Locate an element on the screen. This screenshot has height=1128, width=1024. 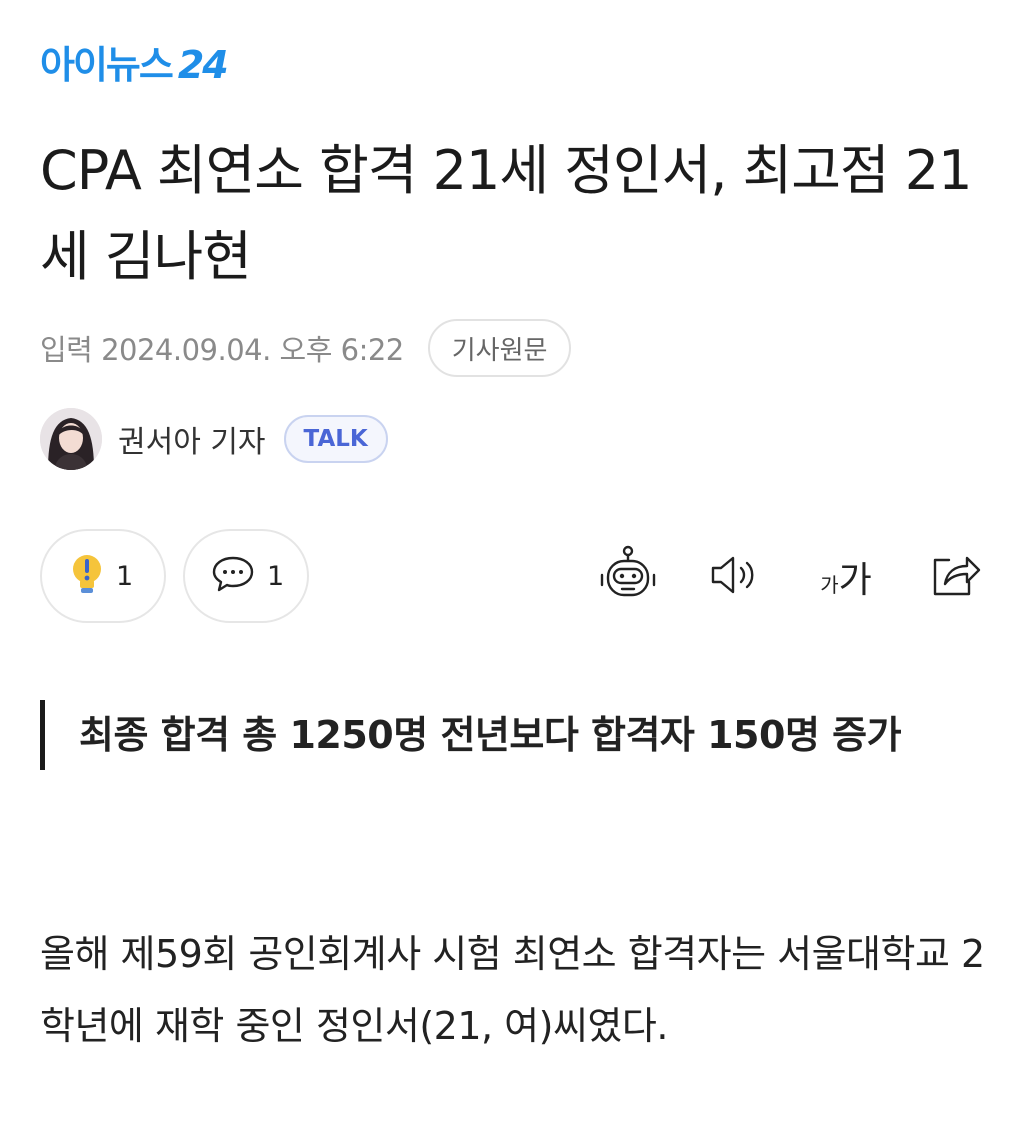
article-meta: 입력 2024.09.04. 오후 6:22 기사원문 is located at coordinates (306, 348).